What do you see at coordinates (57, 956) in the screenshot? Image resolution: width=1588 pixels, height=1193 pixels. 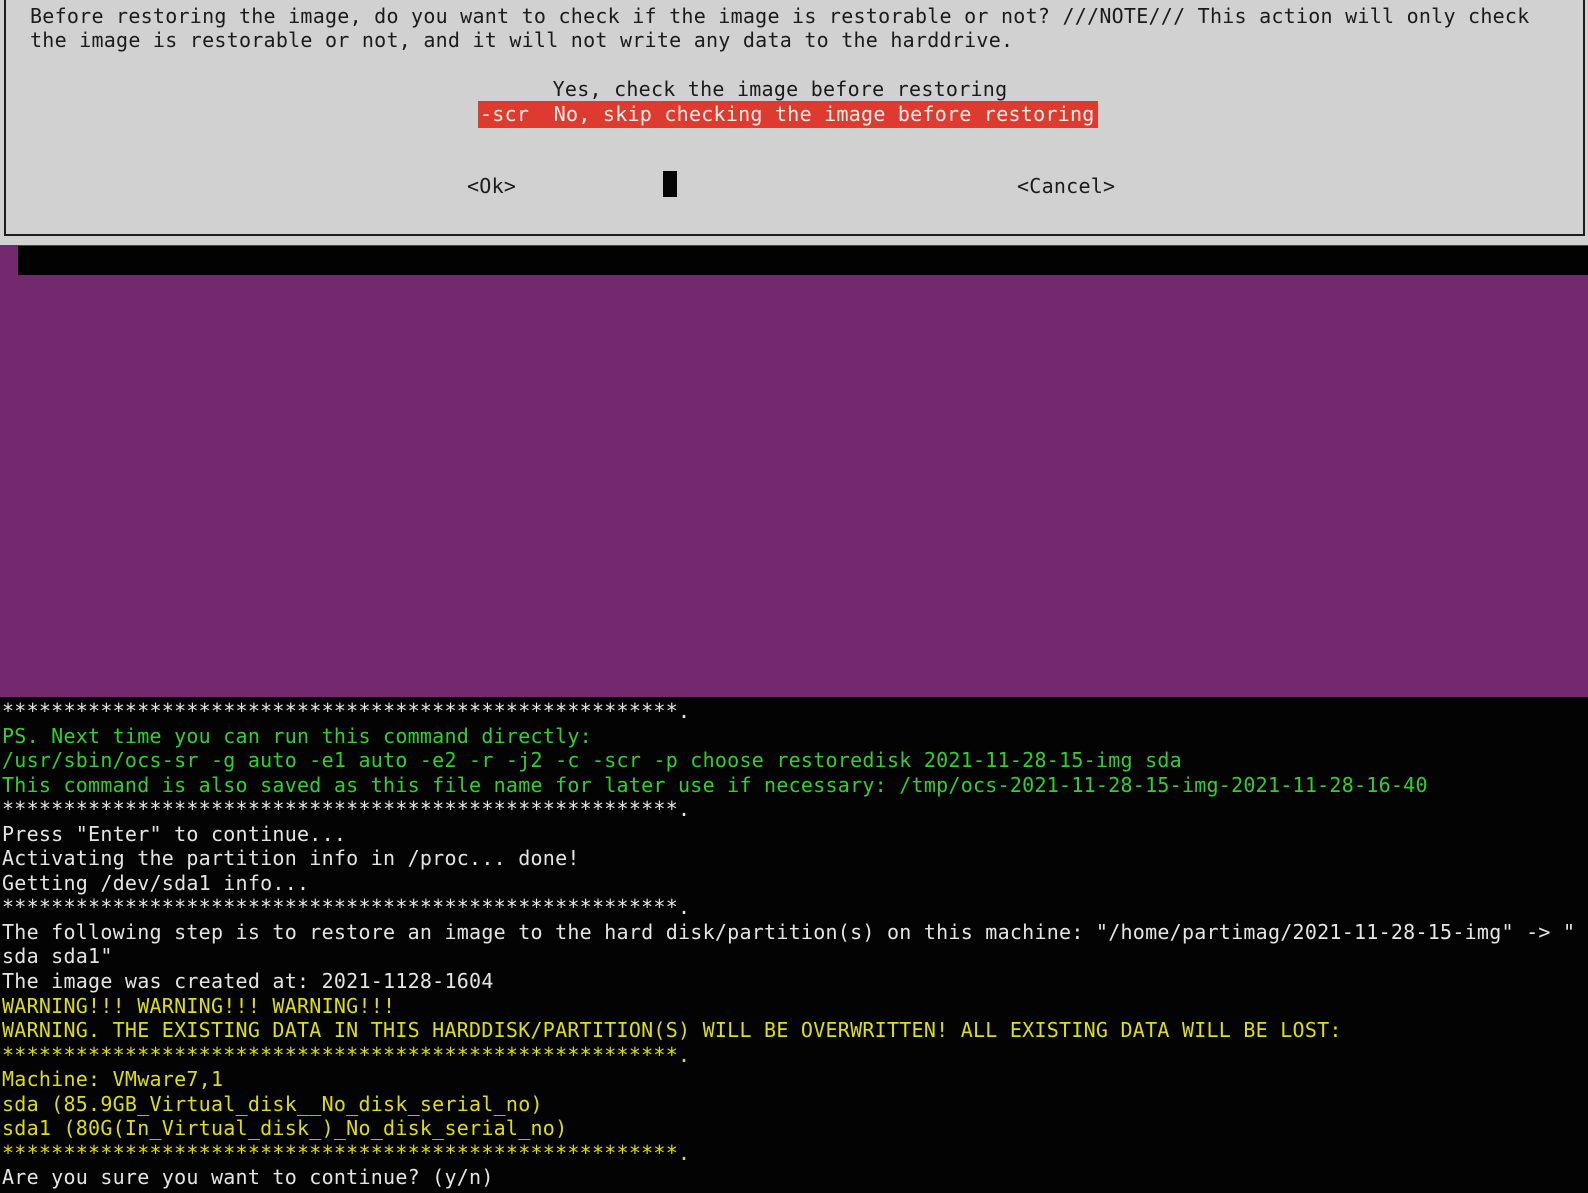 I see `terminal-line: sda sda1"` at bounding box center [57, 956].